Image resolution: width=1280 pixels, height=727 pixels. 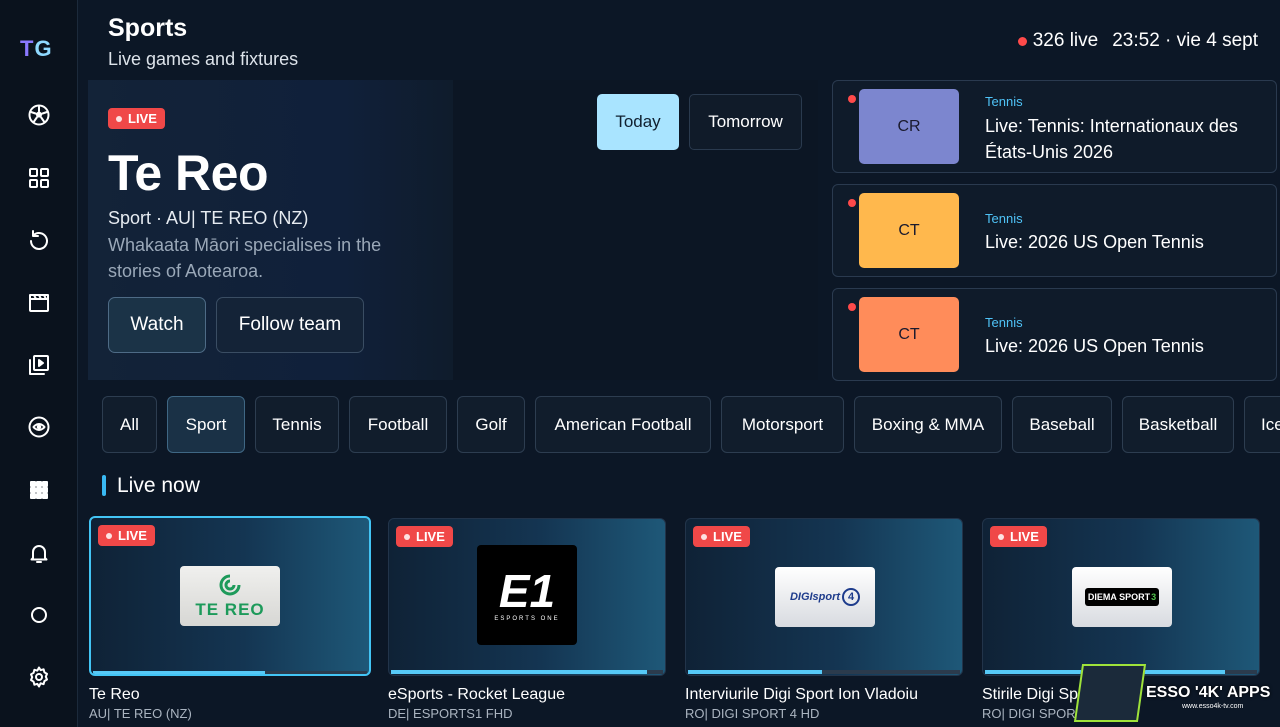 I want to click on header-status: 326 live 23:52 · vie 4 sept, so click(x=1137, y=41).